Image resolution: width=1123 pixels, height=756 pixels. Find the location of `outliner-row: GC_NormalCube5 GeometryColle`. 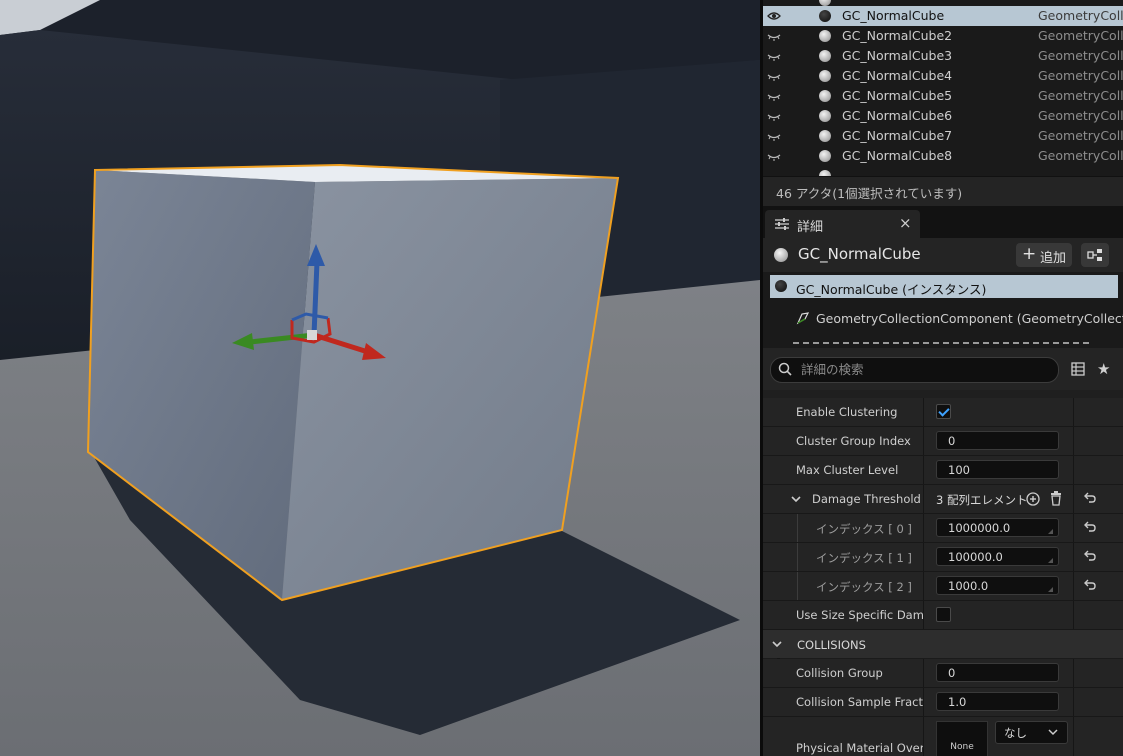

outliner-row: GC_NormalCube5 GeometryColle is located at coordinates (943, 96).